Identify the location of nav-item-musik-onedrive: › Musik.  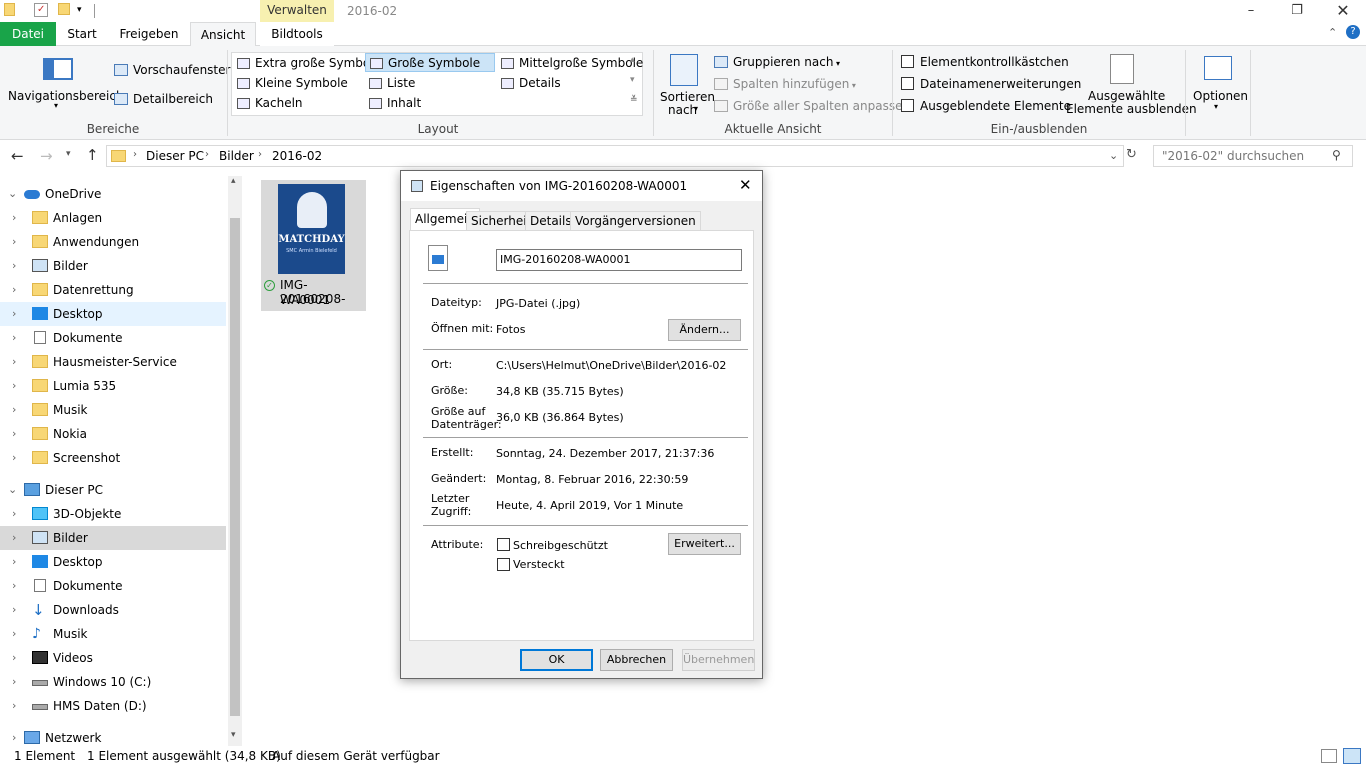
(113, 410).